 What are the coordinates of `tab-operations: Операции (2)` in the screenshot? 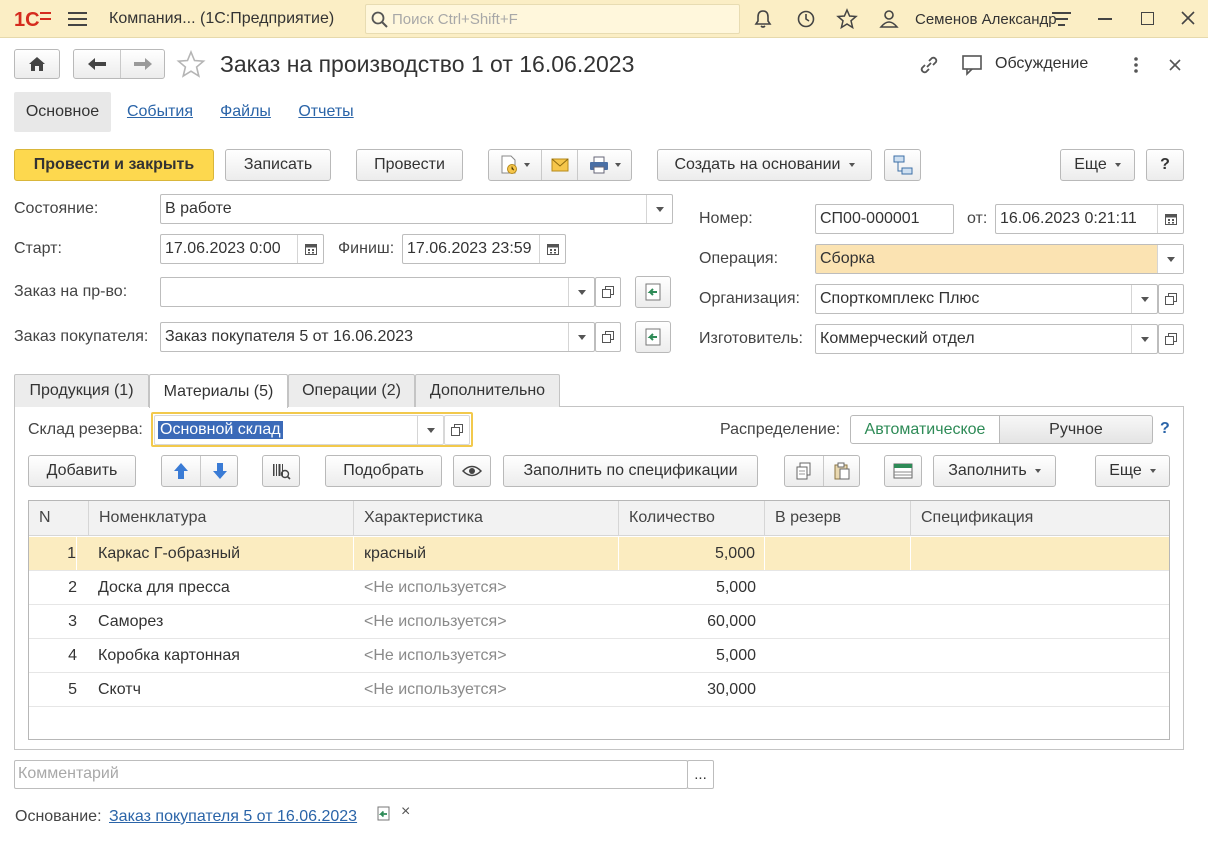 It's located at (351, 390).